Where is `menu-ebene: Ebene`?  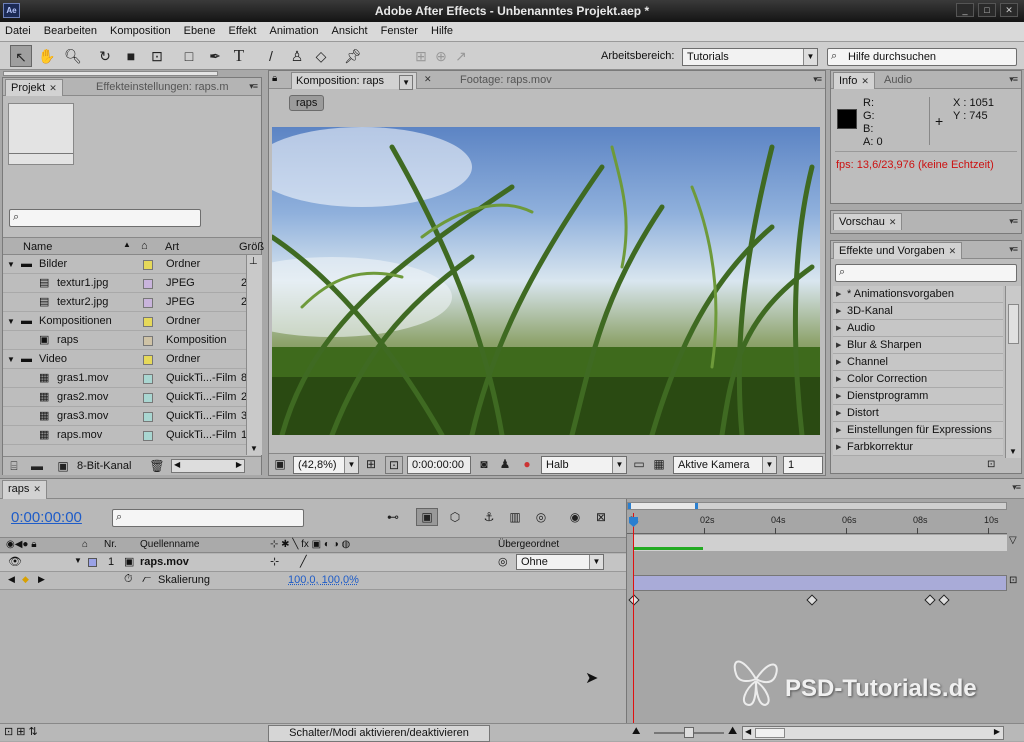 menu-ebene: Ebene is located at coordinates (200, 29).